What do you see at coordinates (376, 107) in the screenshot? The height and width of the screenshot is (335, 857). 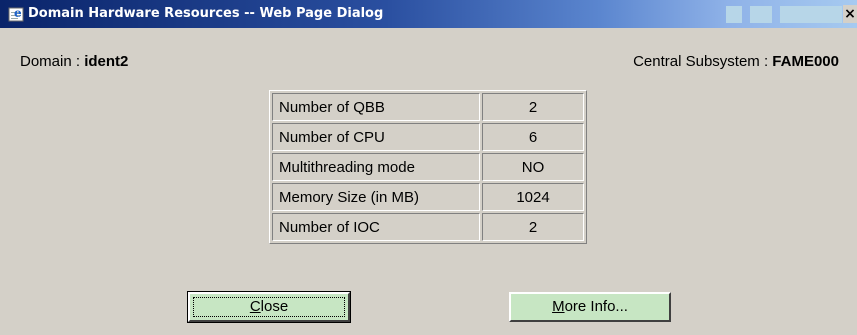 I see `resource-label: Number of QBB` at bounding box center [376, 107].